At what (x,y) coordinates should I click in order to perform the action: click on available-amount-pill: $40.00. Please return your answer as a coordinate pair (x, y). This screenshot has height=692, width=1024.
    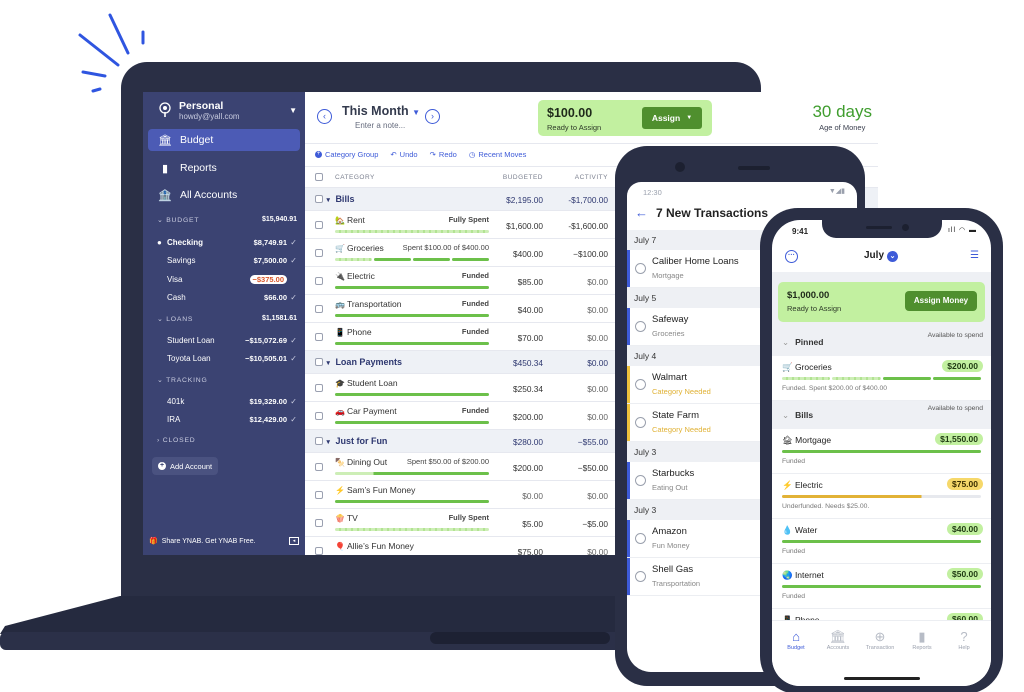
    Looking at the image, I should click on (965, 529).